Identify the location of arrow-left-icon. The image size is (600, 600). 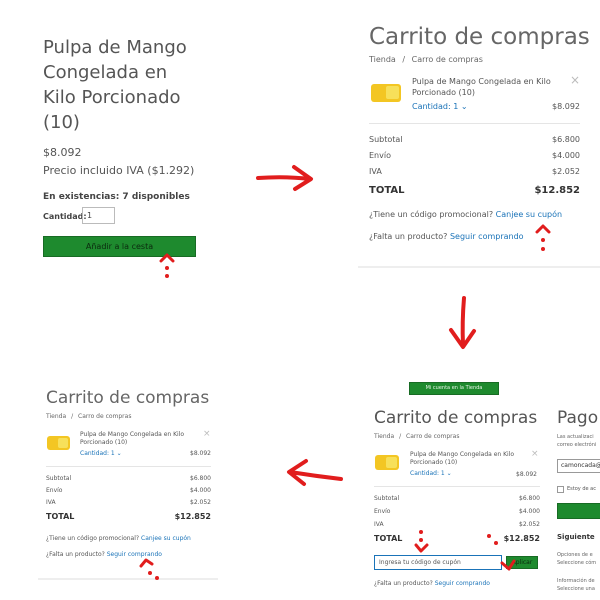
(315, 472).